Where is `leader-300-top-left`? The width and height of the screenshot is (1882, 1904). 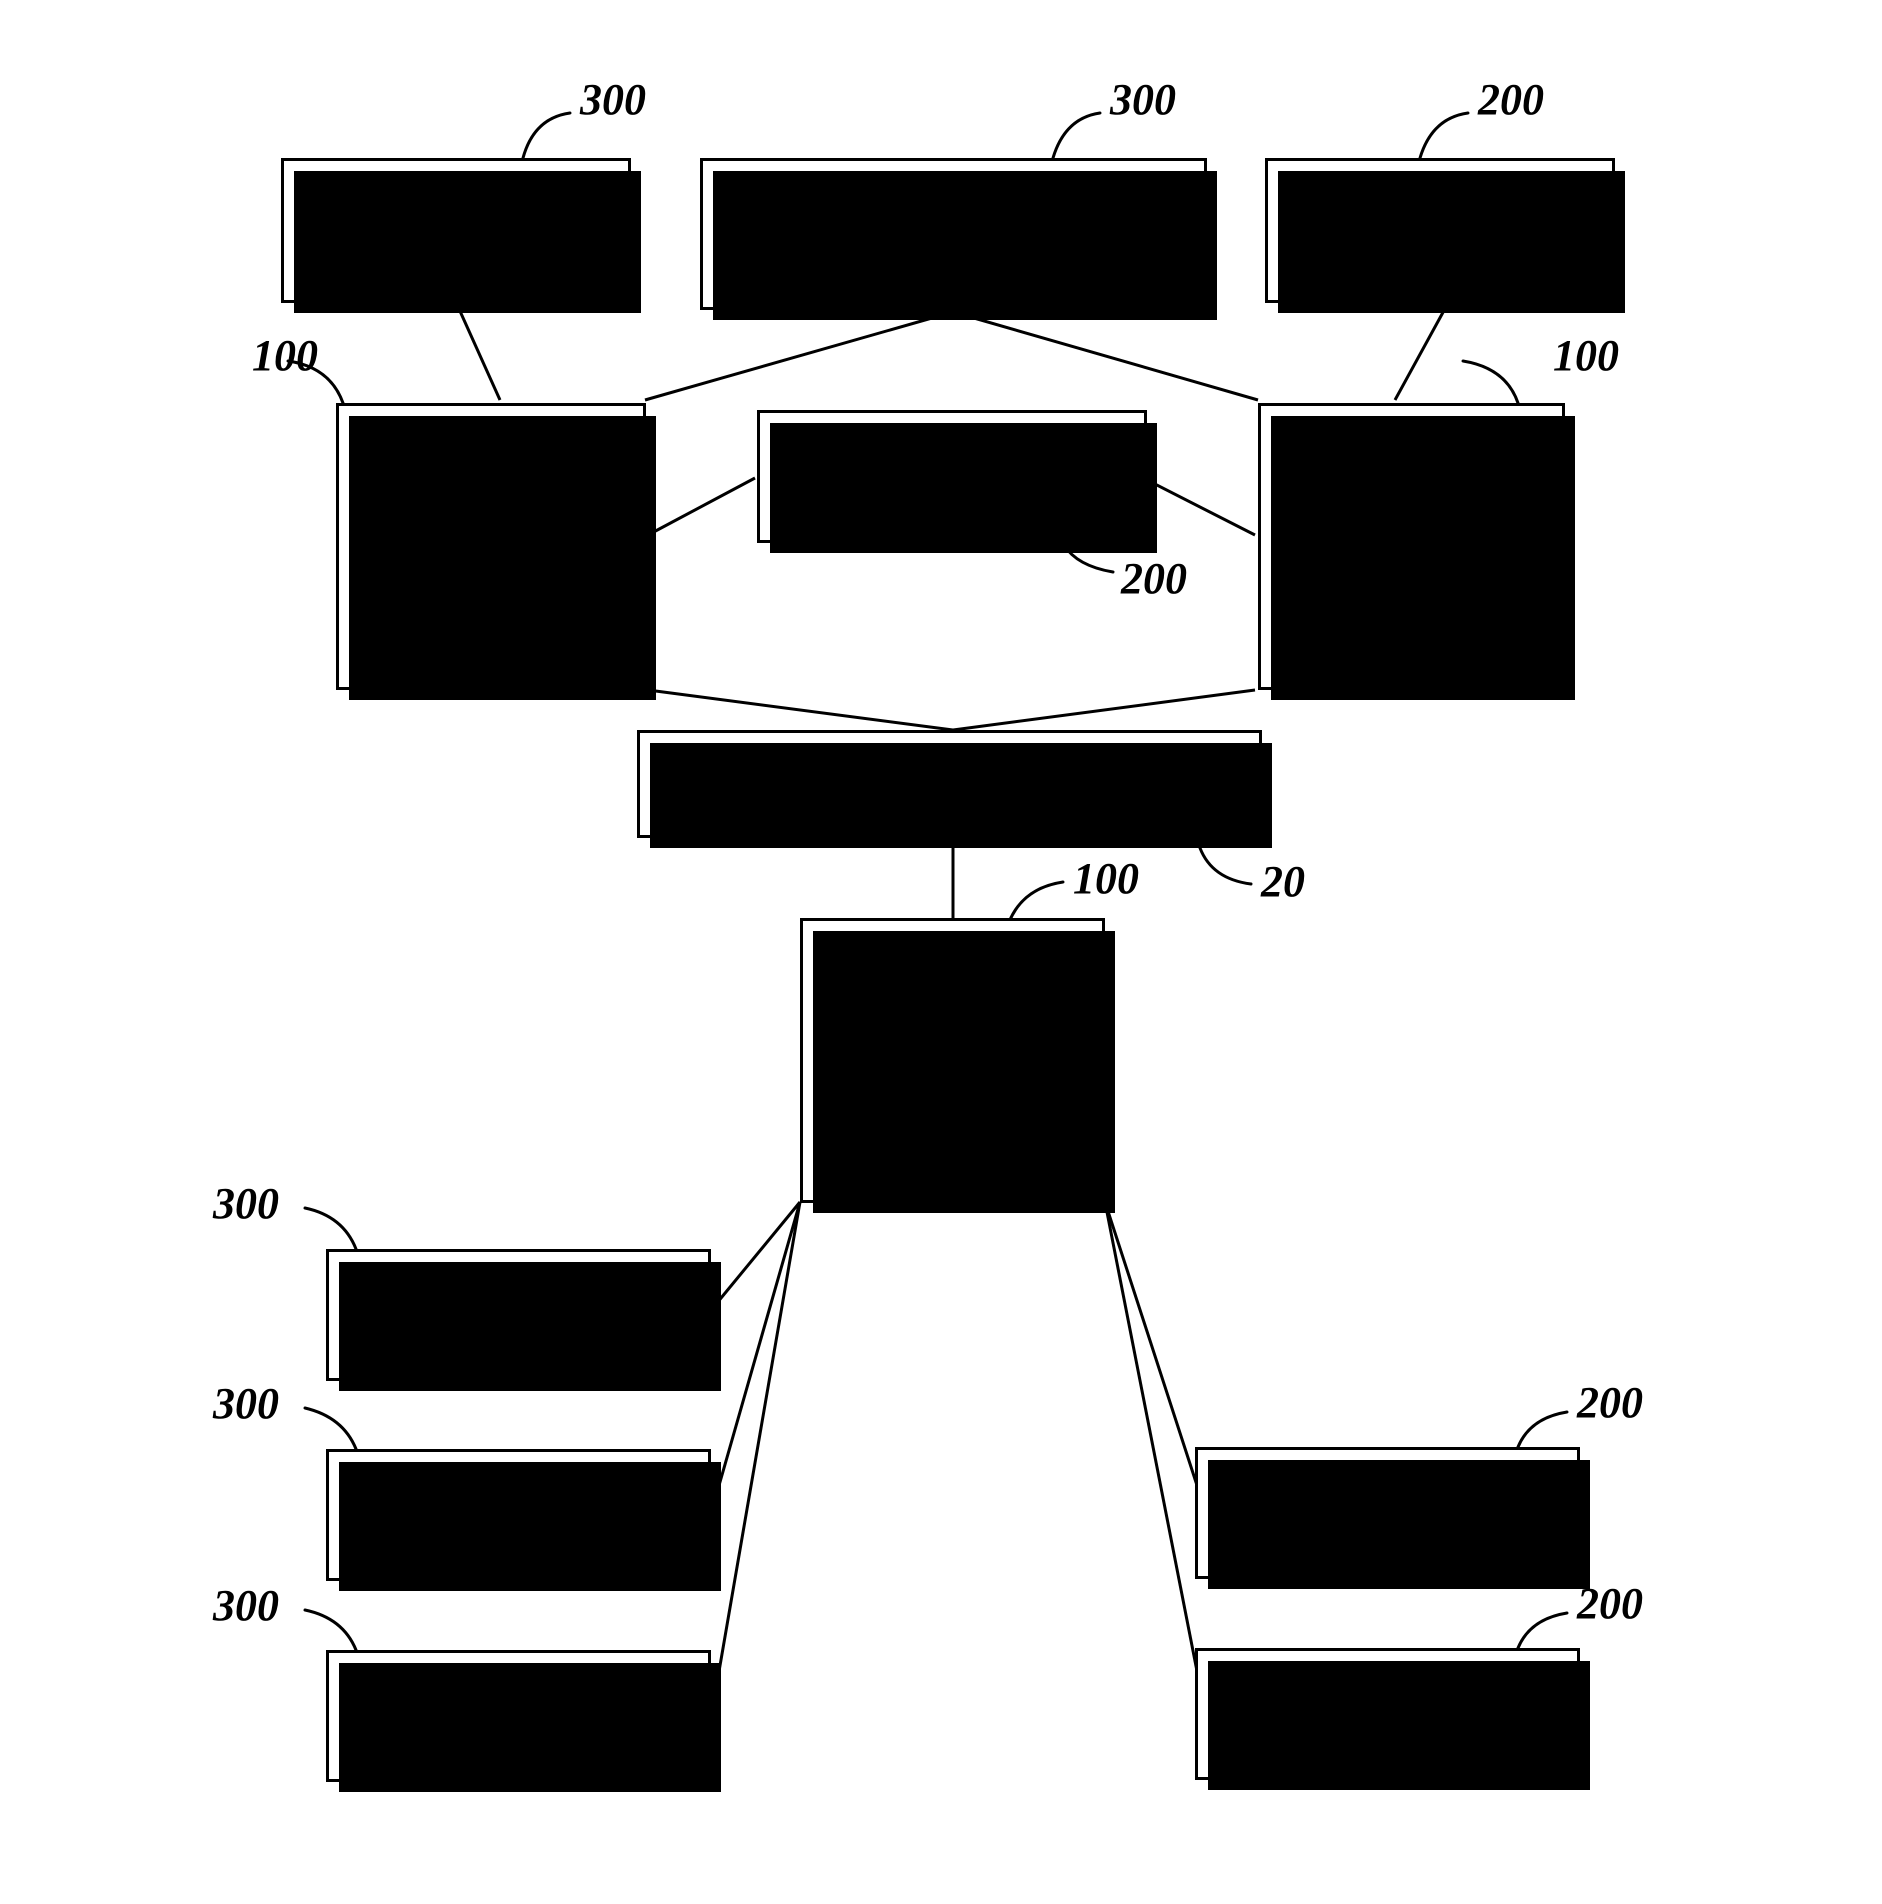 leader-300-top-left is located at coordinates (546, 135).